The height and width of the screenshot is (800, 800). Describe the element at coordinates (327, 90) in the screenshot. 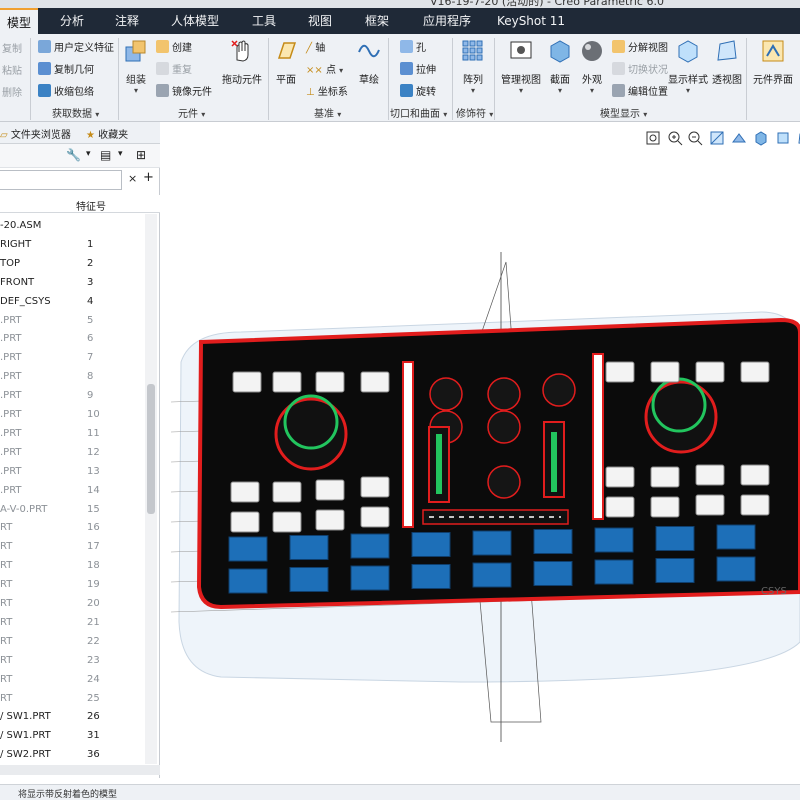

I see `csys-button: ⊥ 坐标系` at that location.